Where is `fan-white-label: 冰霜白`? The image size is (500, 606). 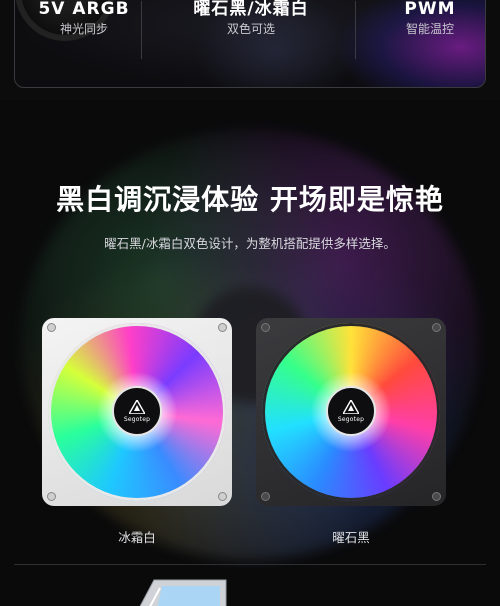
fan-white-label: 冰霜白 is located at coordinates (137, 537).